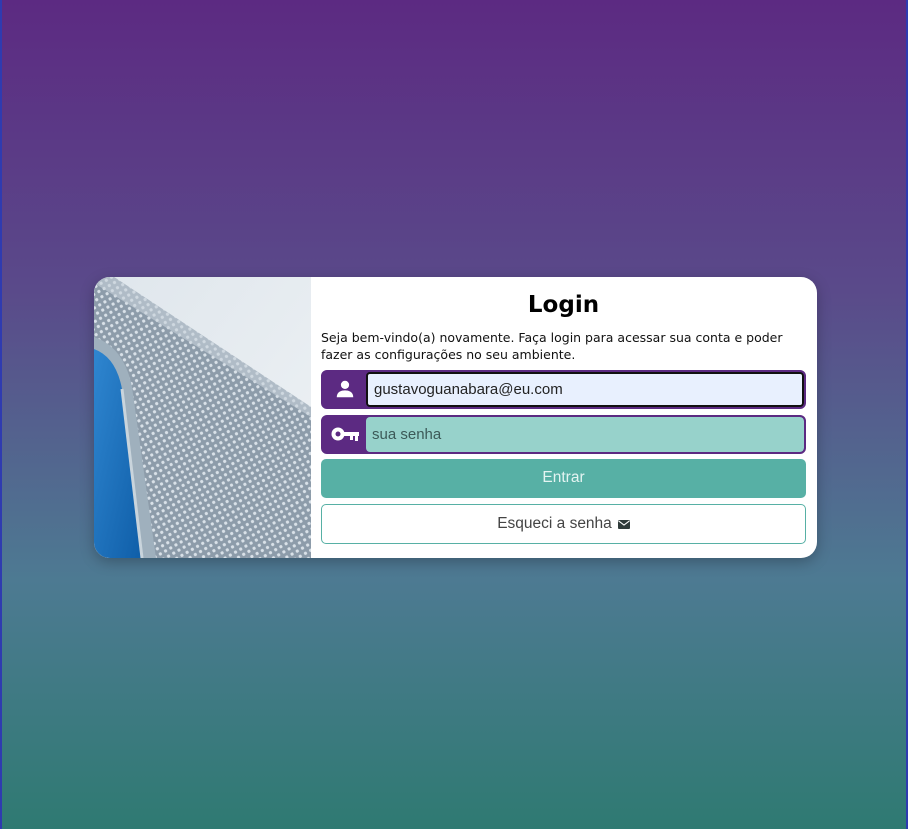 Image resolution: width=908 pixels, height=829 pixels. Describe the element at coordinates (563, 478) in the screenshot. I see `login-button: Entrar` at that location.